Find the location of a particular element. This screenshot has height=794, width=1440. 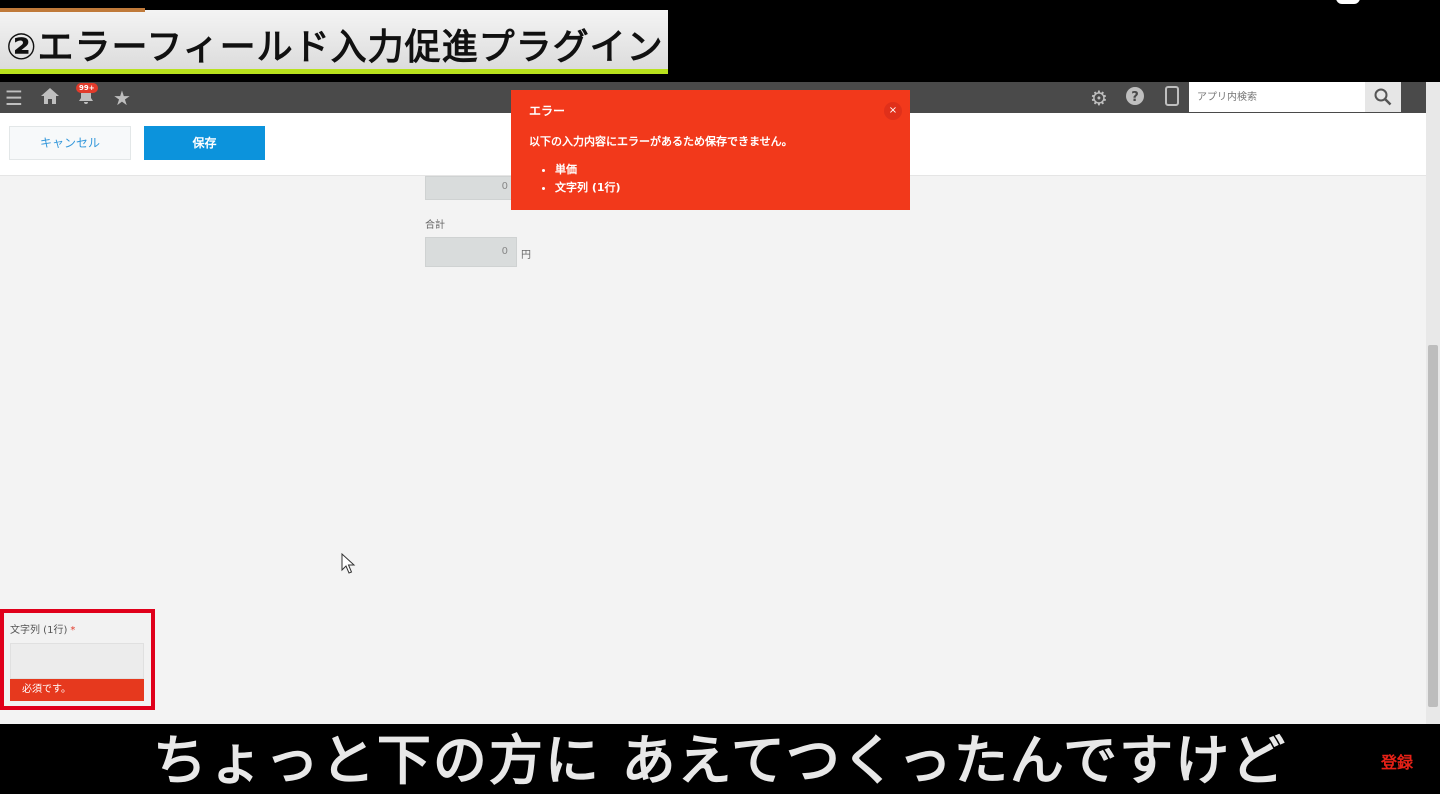

close-icon: × is located at coordinates (893, 111).